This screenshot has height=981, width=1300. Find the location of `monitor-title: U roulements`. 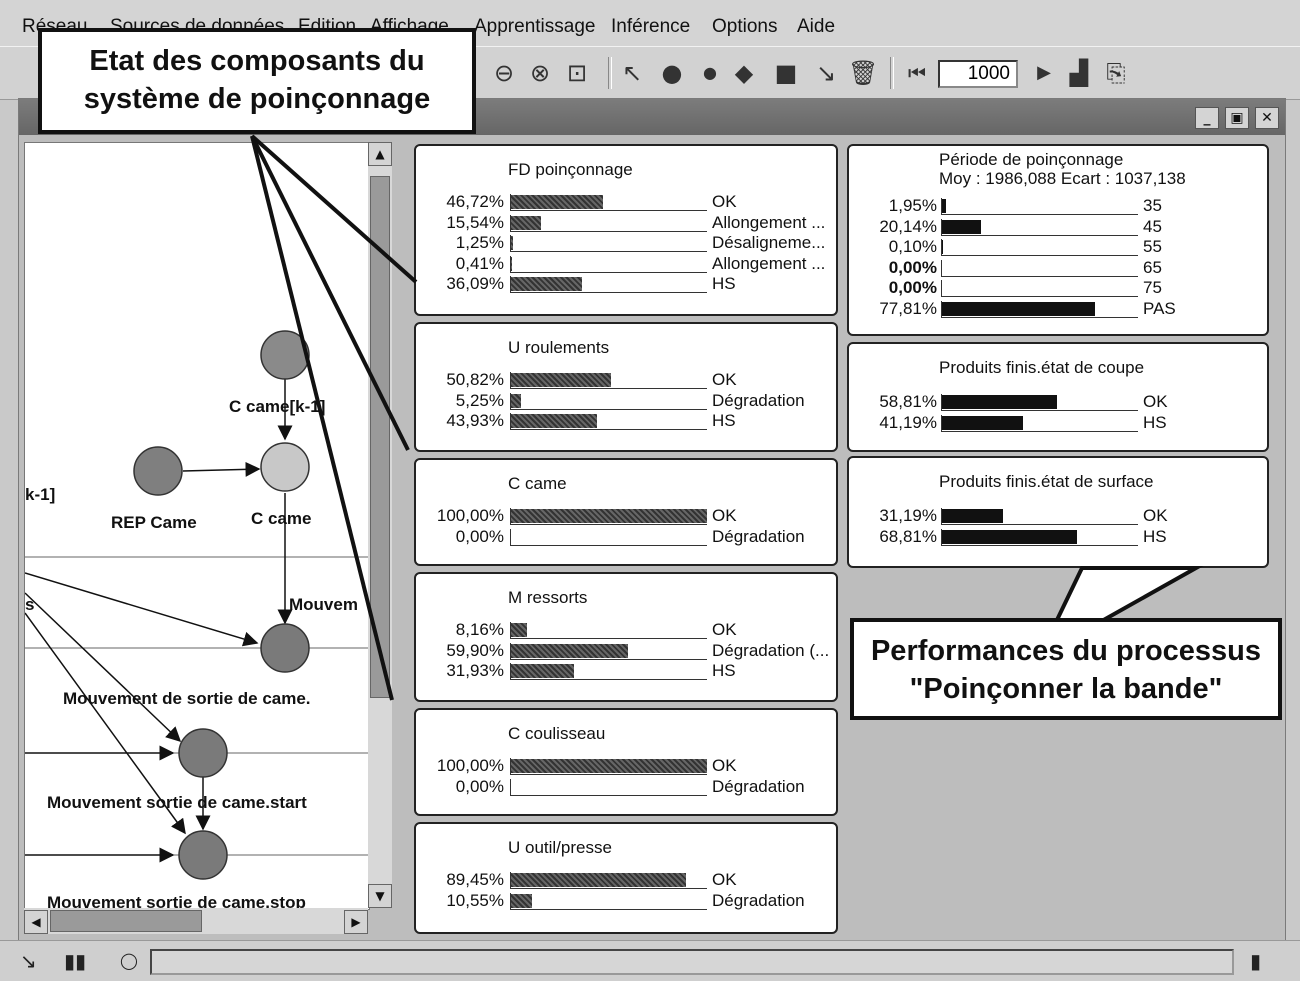

monitor-title: U roulements is located at coordinates (558, 348).